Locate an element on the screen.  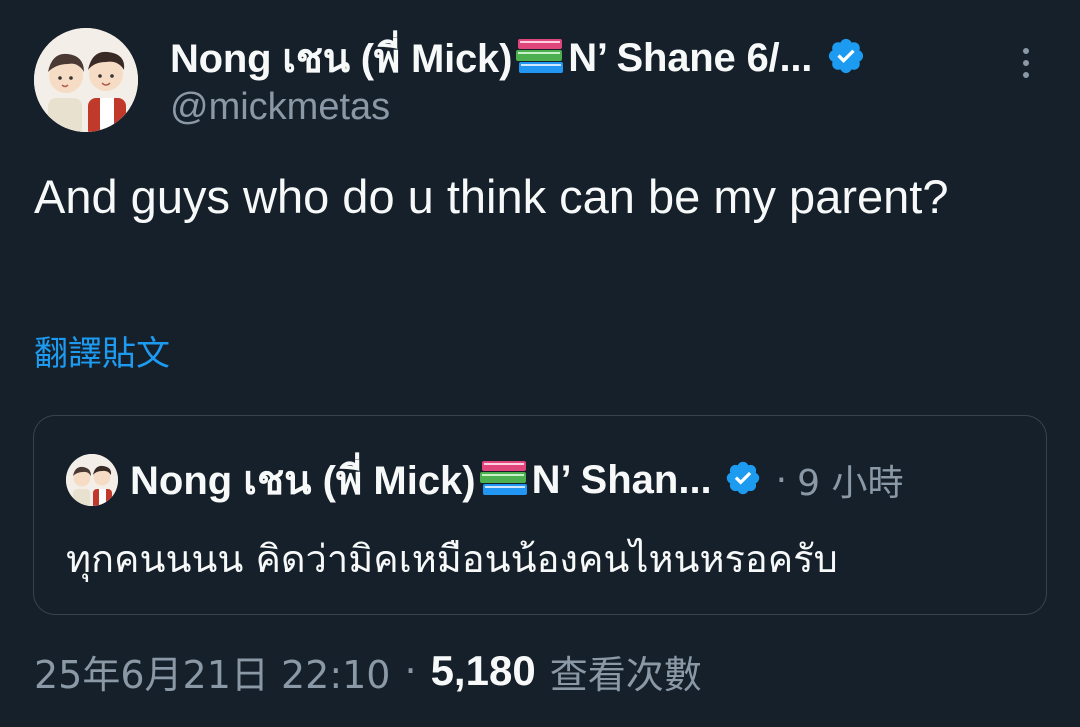
quoted-author-avatar is located at coordinates (92, 480).